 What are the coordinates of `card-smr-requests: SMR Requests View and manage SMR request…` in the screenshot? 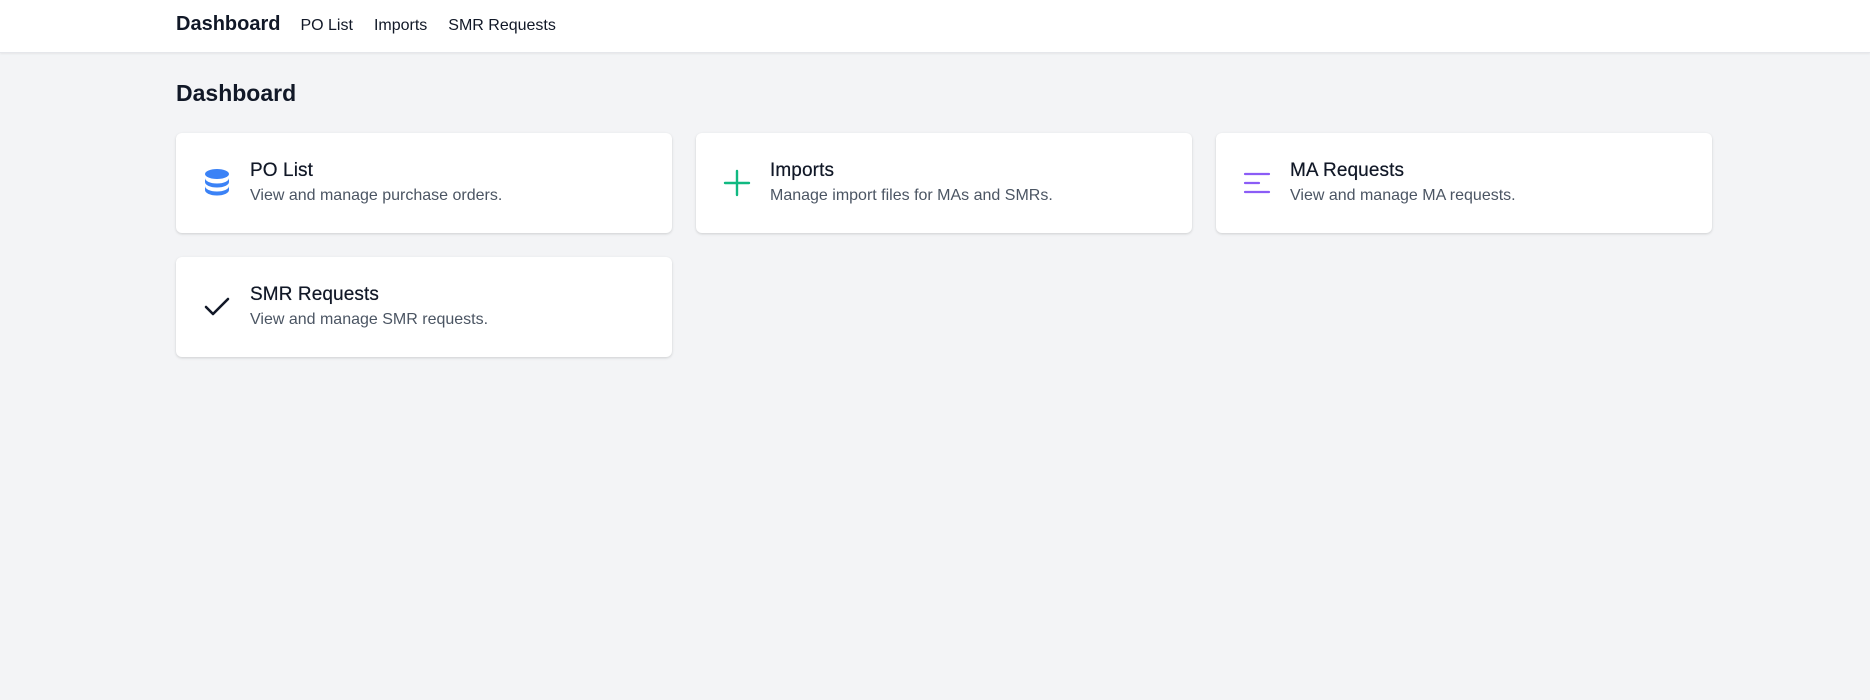 It's located at (424, 307).